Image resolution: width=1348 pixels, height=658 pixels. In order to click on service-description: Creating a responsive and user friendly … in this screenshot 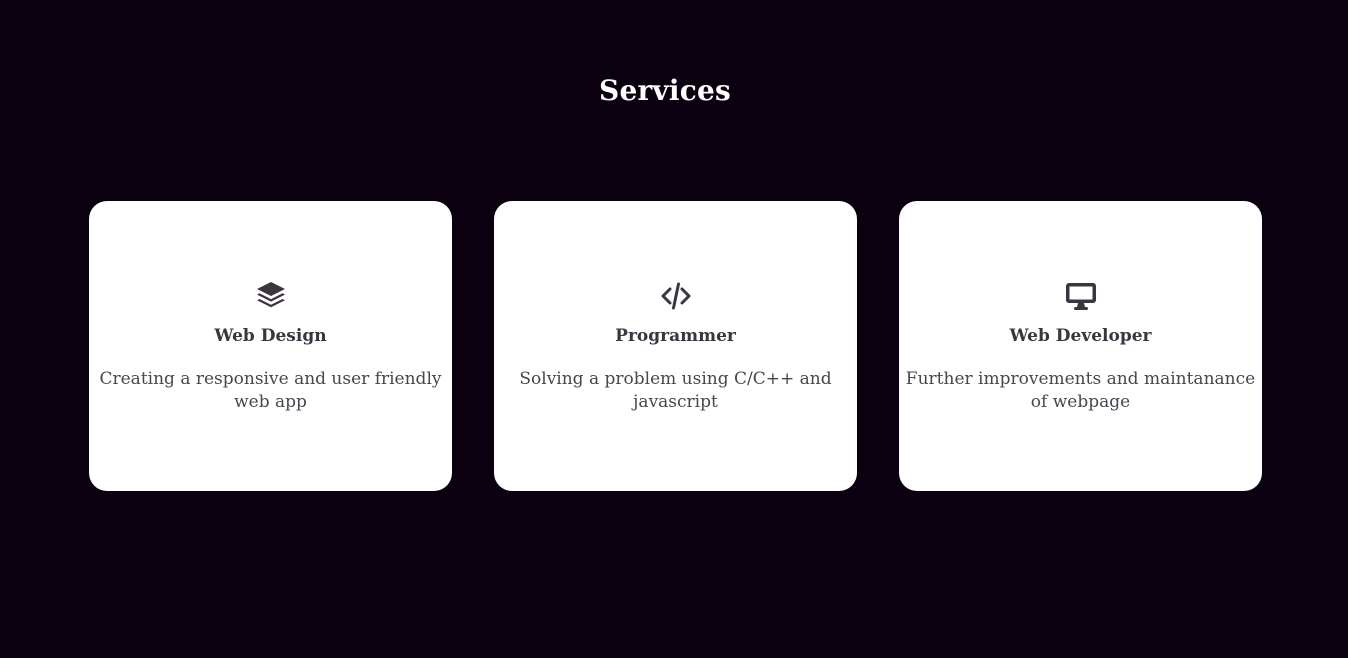, I will do `click(270, 390)`.